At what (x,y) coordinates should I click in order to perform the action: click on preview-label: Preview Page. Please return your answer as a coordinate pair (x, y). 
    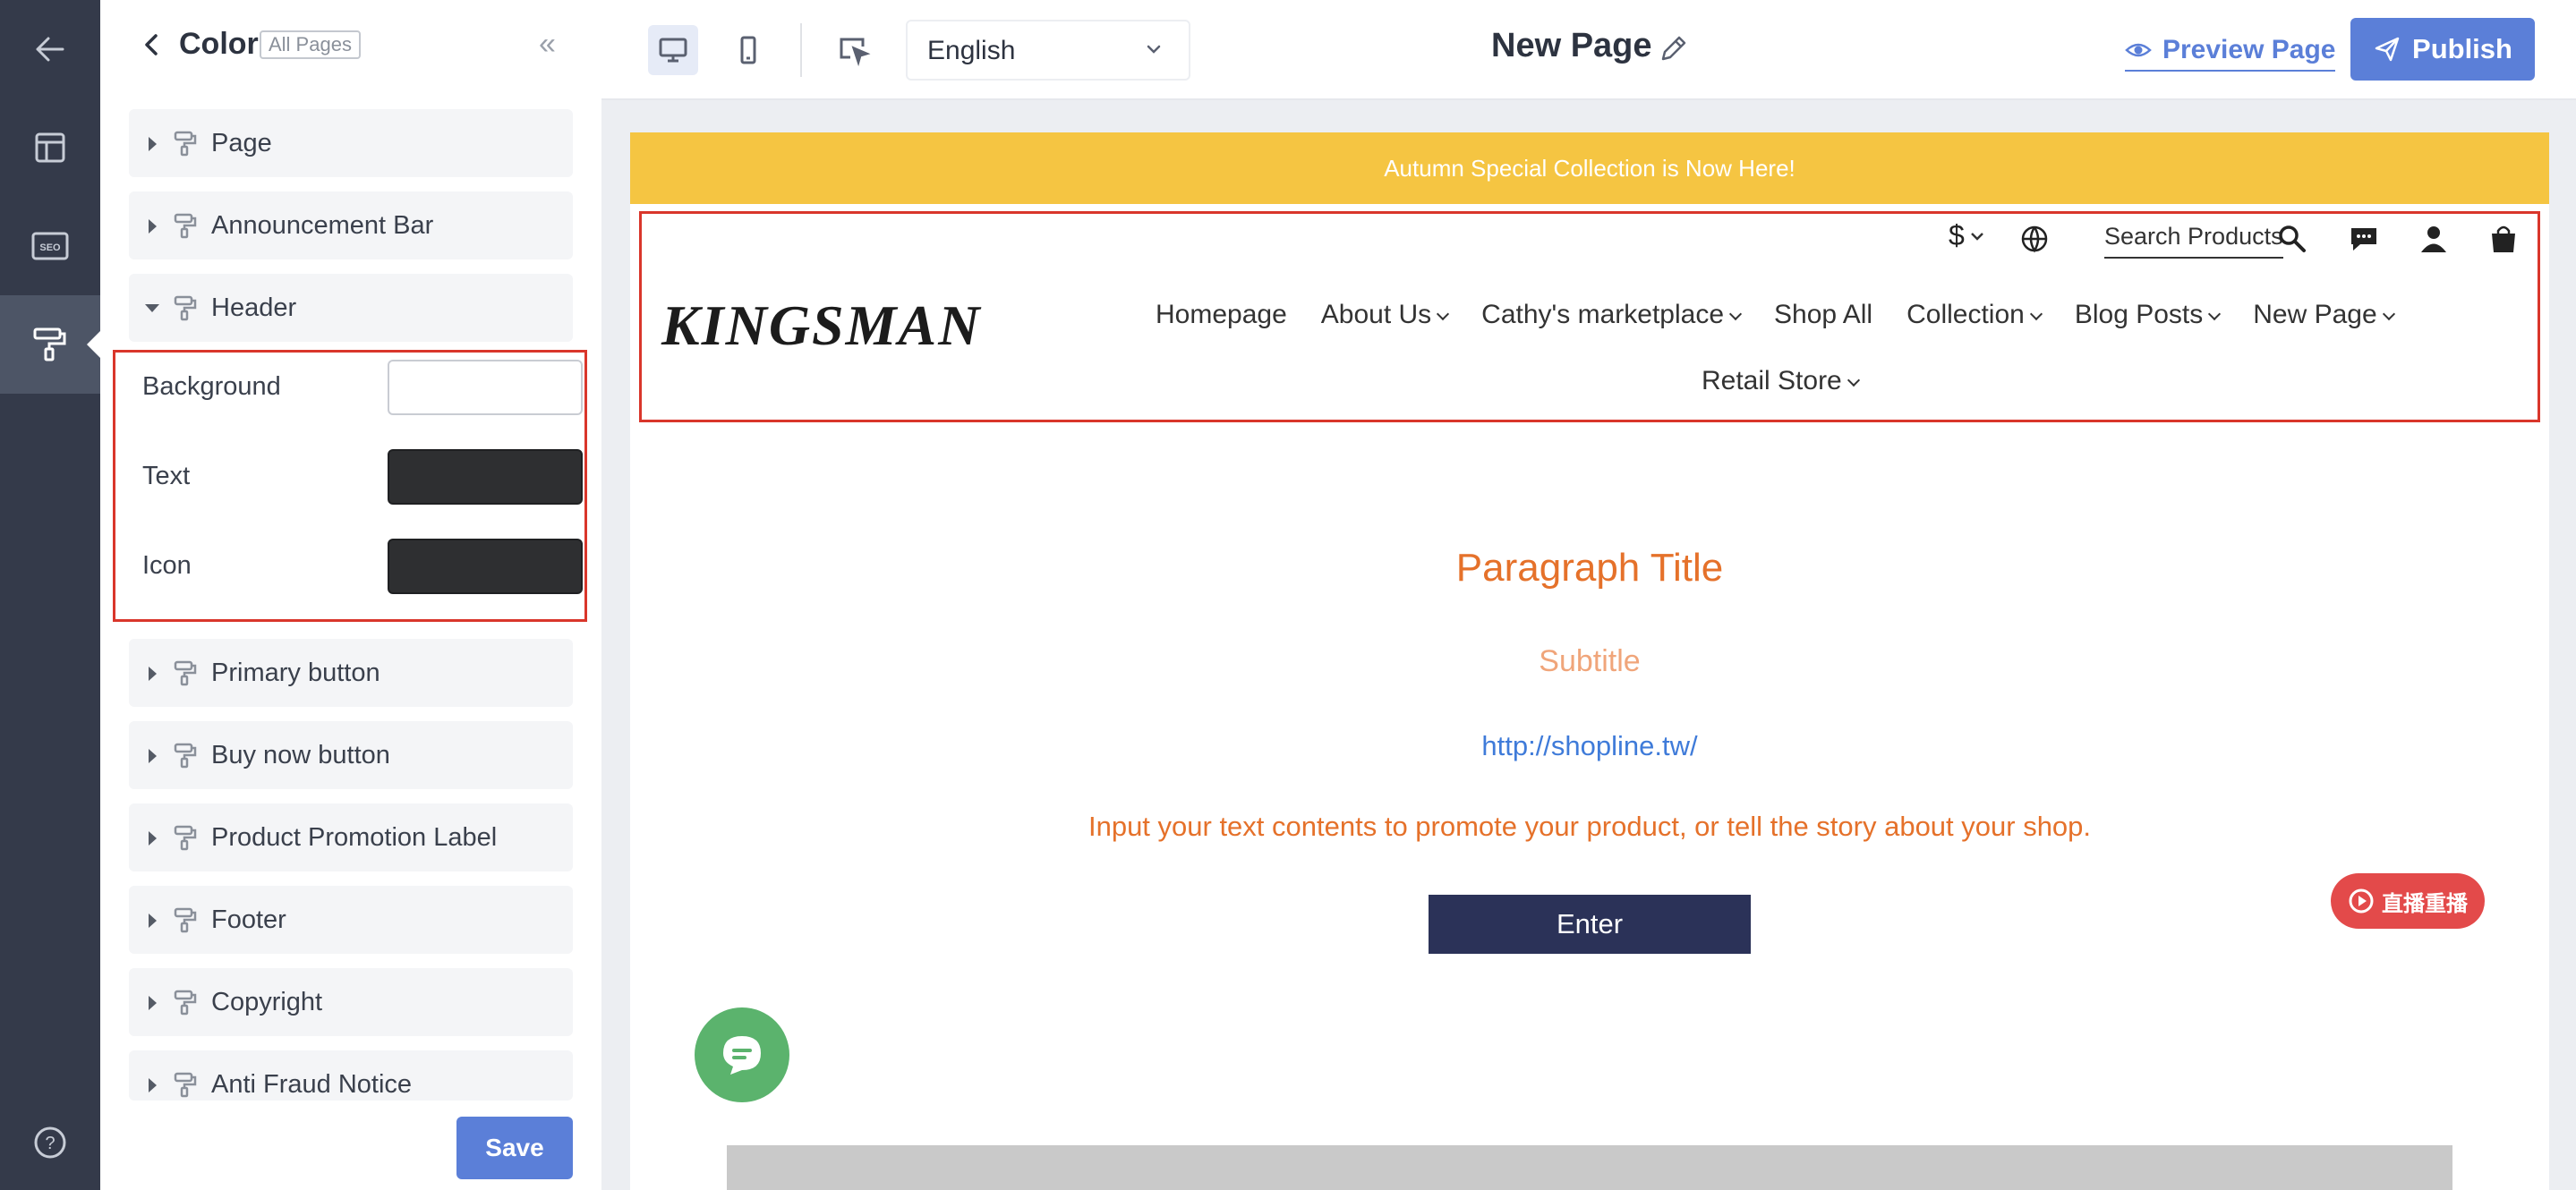
    Looking at the image, I should click on (2249, 50).